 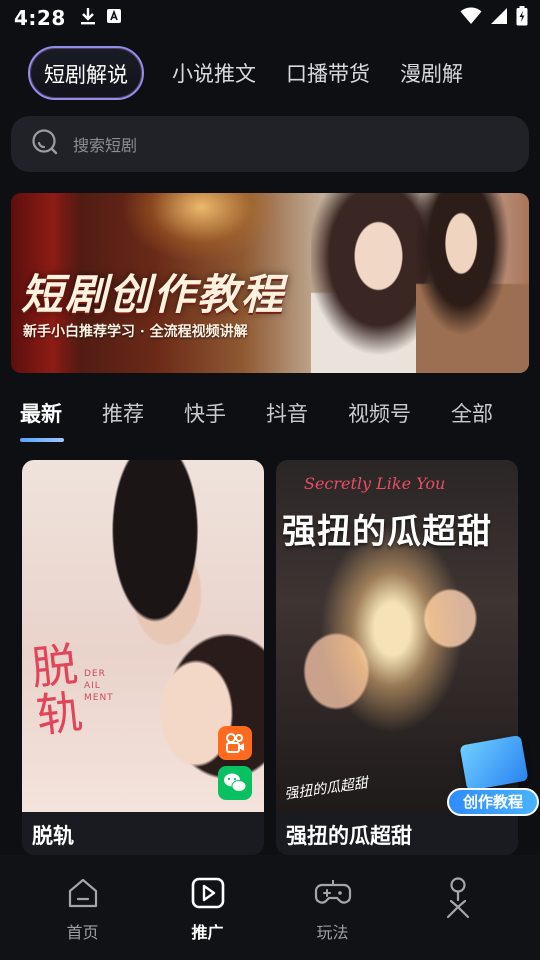 I want to click on tab-short-drama-commentary: 短剧解说, so click(x=86, y=73).